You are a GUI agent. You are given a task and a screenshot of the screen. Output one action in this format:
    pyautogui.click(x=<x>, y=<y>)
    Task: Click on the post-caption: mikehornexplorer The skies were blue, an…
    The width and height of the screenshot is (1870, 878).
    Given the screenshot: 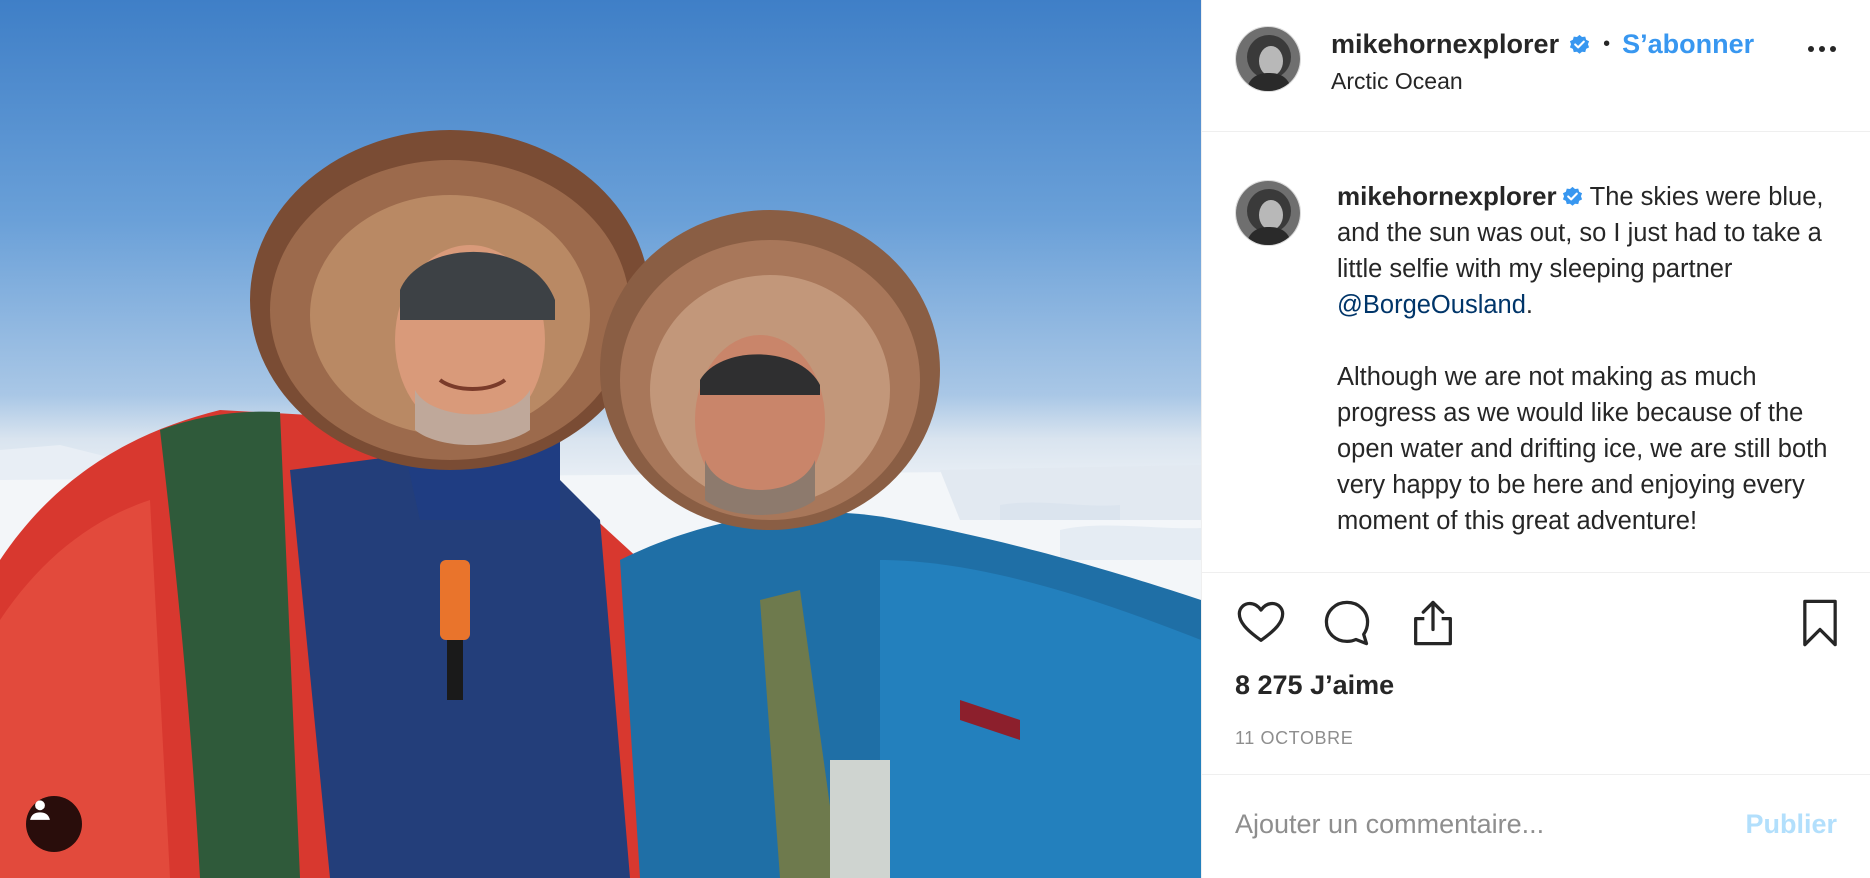 What is the action you would take?
    pyautogui.click(x=1588, y=375)
    